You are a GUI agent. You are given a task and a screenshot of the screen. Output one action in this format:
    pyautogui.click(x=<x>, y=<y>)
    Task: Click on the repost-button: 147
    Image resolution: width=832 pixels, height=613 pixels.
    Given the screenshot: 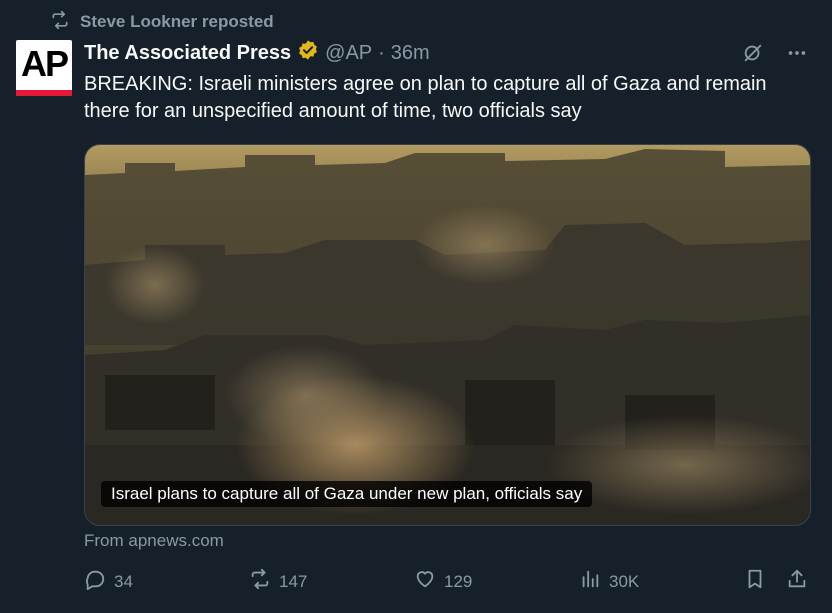 What is the action you would take?
    pyautogui.click(x=278, y=581)
    